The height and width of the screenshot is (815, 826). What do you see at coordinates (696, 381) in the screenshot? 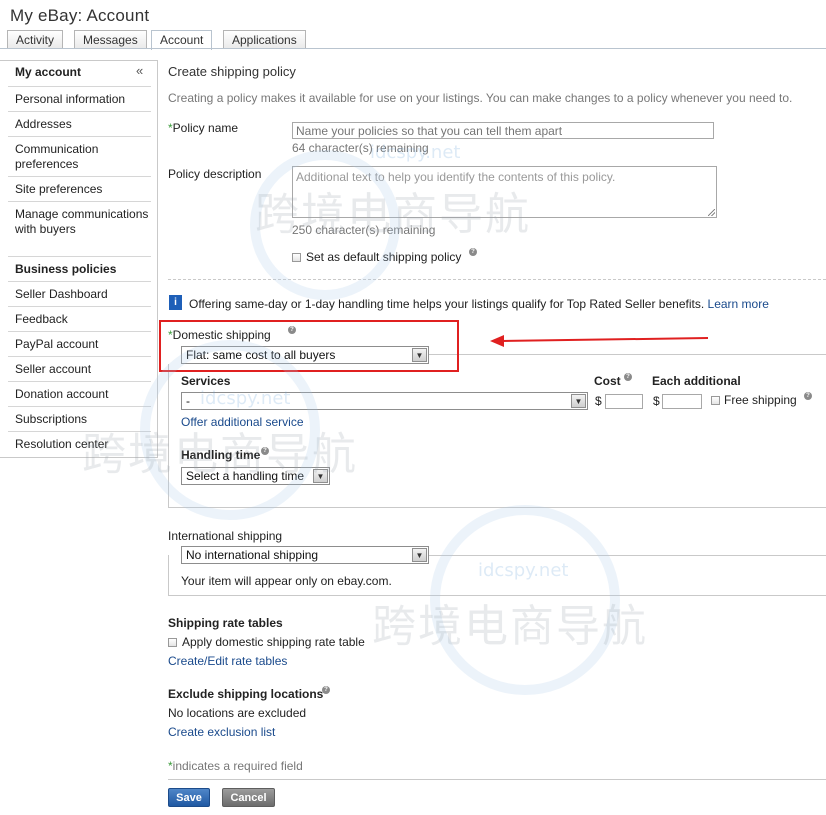
I see `each-additional-label: Each additional` at bounding box center [696, 381].